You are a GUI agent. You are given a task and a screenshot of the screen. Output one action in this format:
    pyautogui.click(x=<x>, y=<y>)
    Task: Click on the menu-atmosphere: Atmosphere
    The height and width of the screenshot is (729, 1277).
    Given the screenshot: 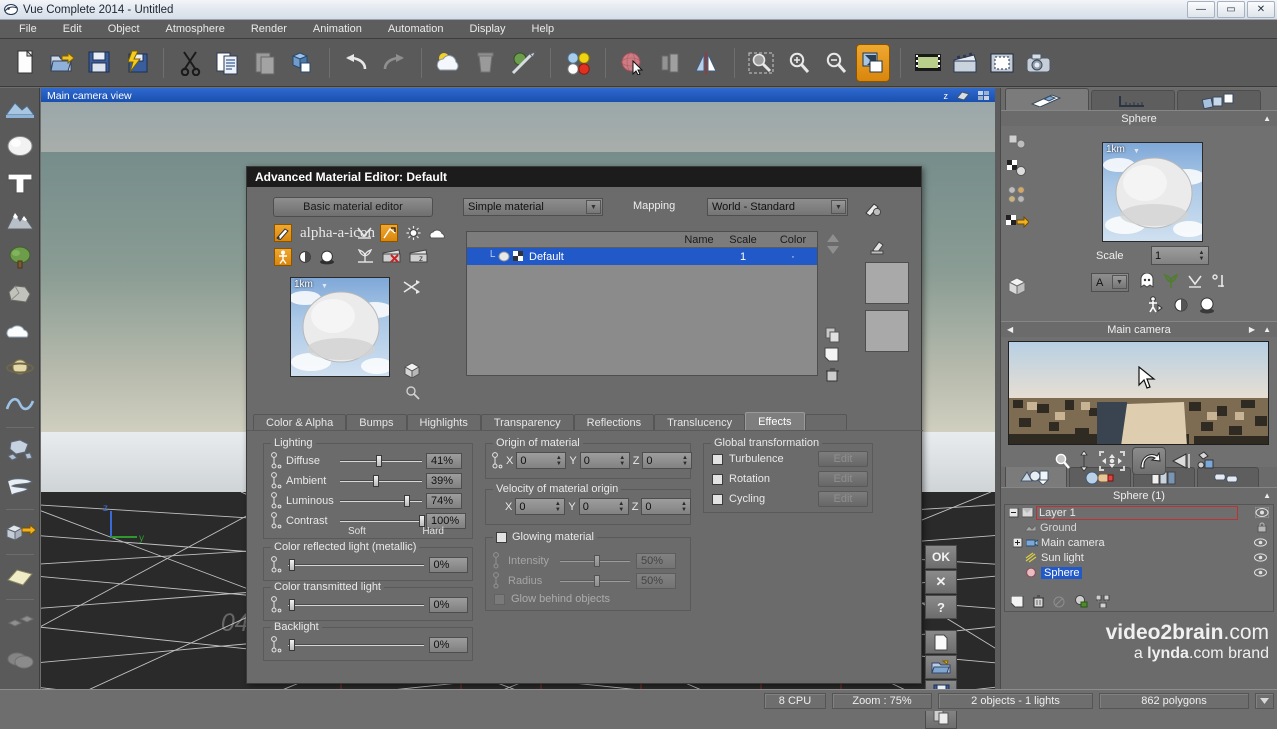 What is the action you would take?
    pyautogui.click(x=195, y=29)
    